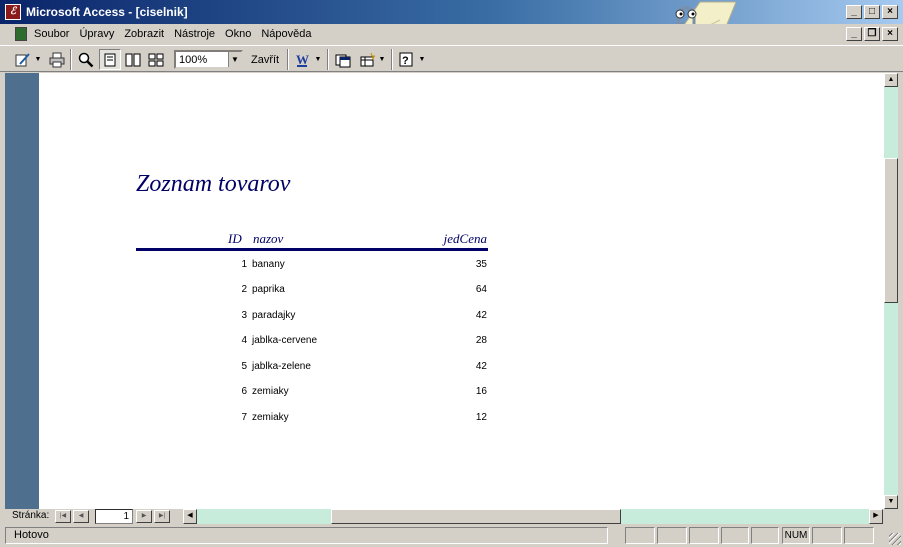 The width and height of the screenshot is (903, 547). What do you see at coordinates (268, 238) in the screenshot?
I see `header-name: nazov` at bounding box center [268, 238].